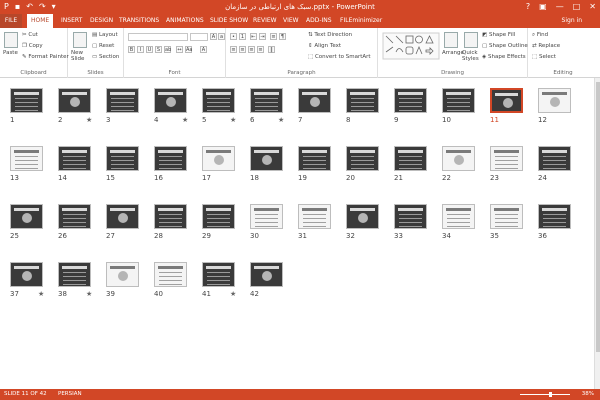 The width and height of the screenshot is (600, 400). What do you see at coordinates (411, 46) in the screenshot?
I see `shapes-gallery` at bounding box center [411, 46].